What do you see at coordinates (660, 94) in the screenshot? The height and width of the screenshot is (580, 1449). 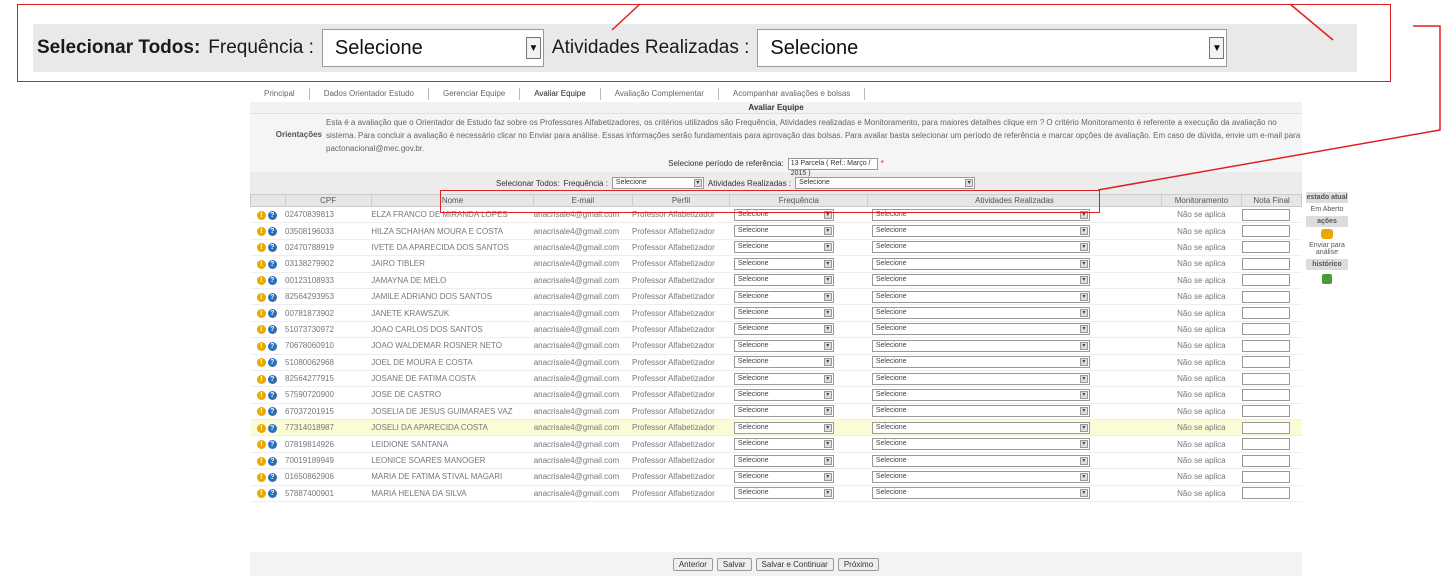 I see `tab-avalia-o-complementar: Avaliação Complementar` at bounding box center [660, 94].